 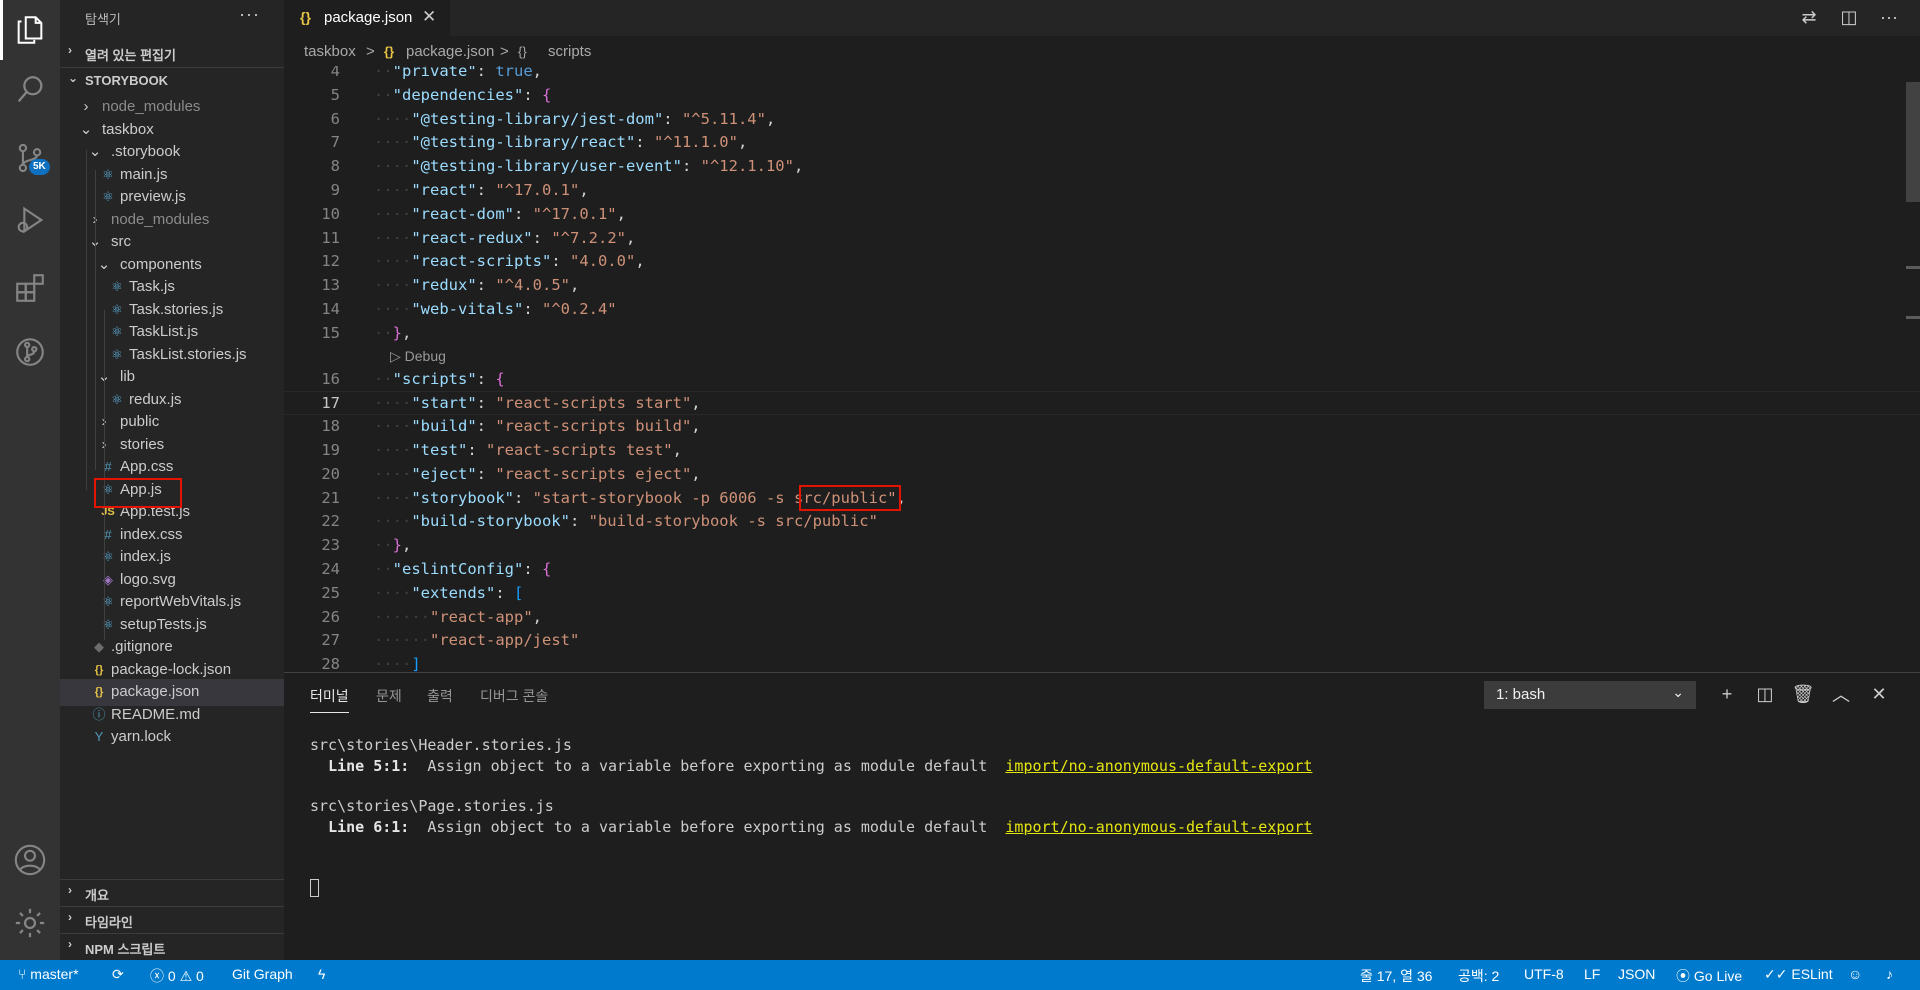 I want to click on editor-scrollbar-thumb, so click(x=1913, y=142).